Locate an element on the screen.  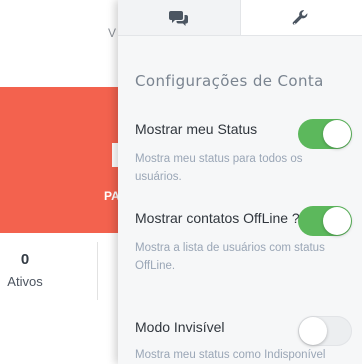
show-offline-toggle is located at coordinates (325, 221).